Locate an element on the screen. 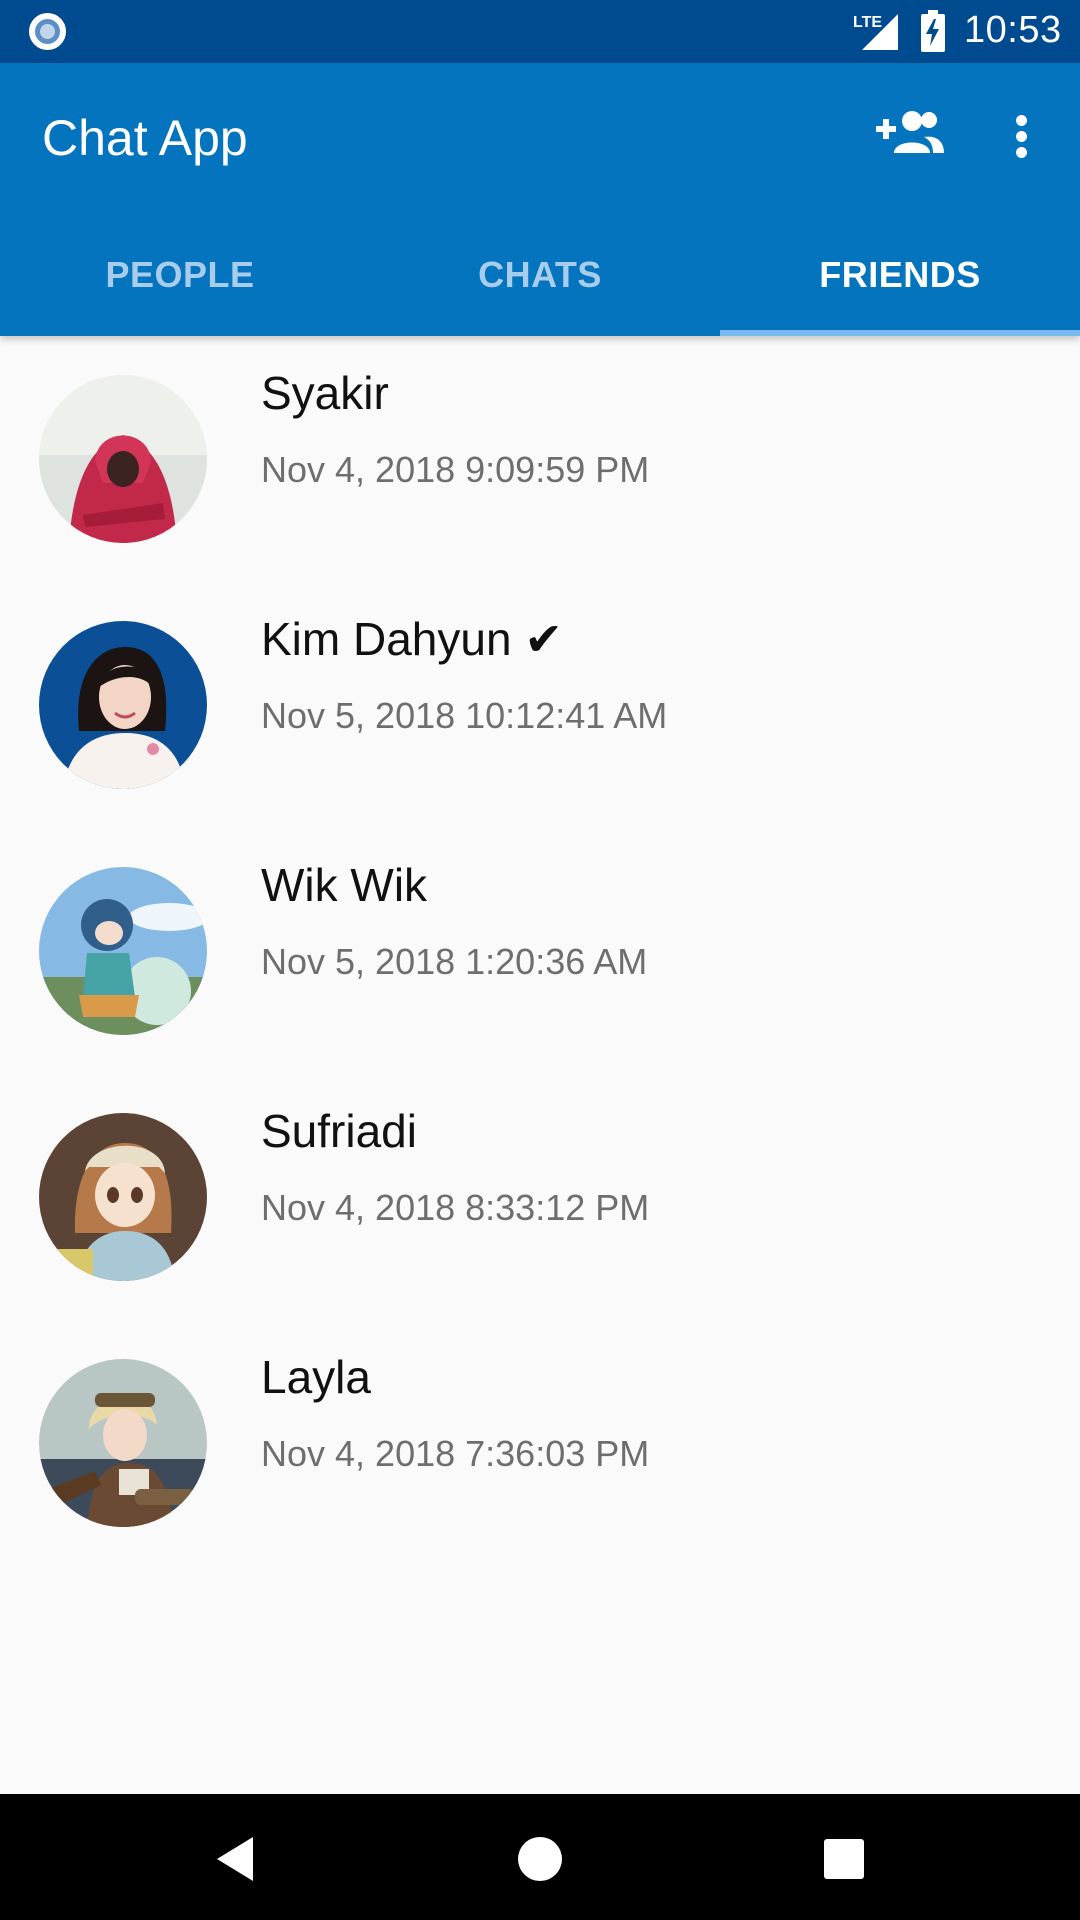  friend-timestamp: Nov 4, 2018 9:09:59 PM is located at coordinates (455, 469).